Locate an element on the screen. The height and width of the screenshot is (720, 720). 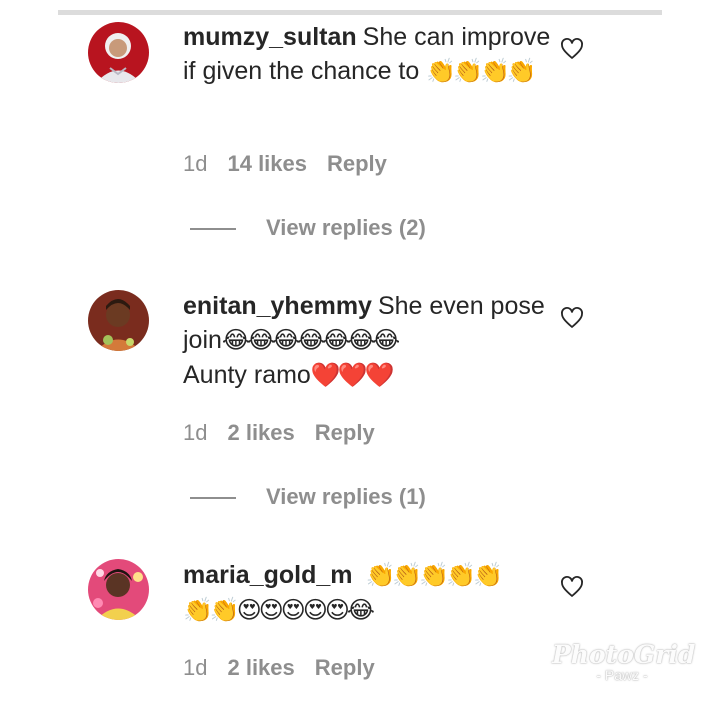
comment-meta: 1d 14 likes Reply is located at coordinates (285, 164).